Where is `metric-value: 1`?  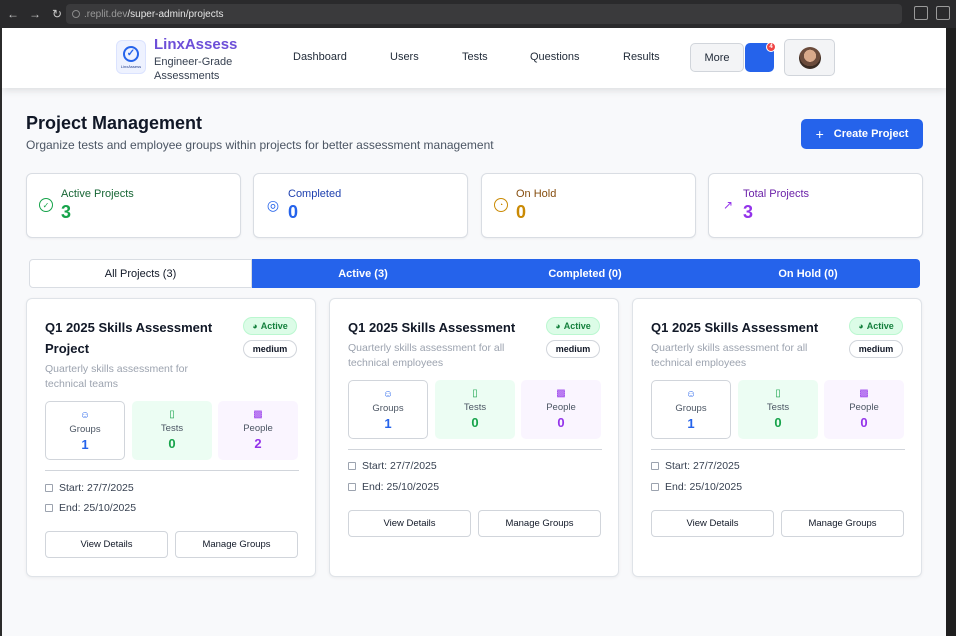 metric-value: 1 is located at coordinates (85, 444).